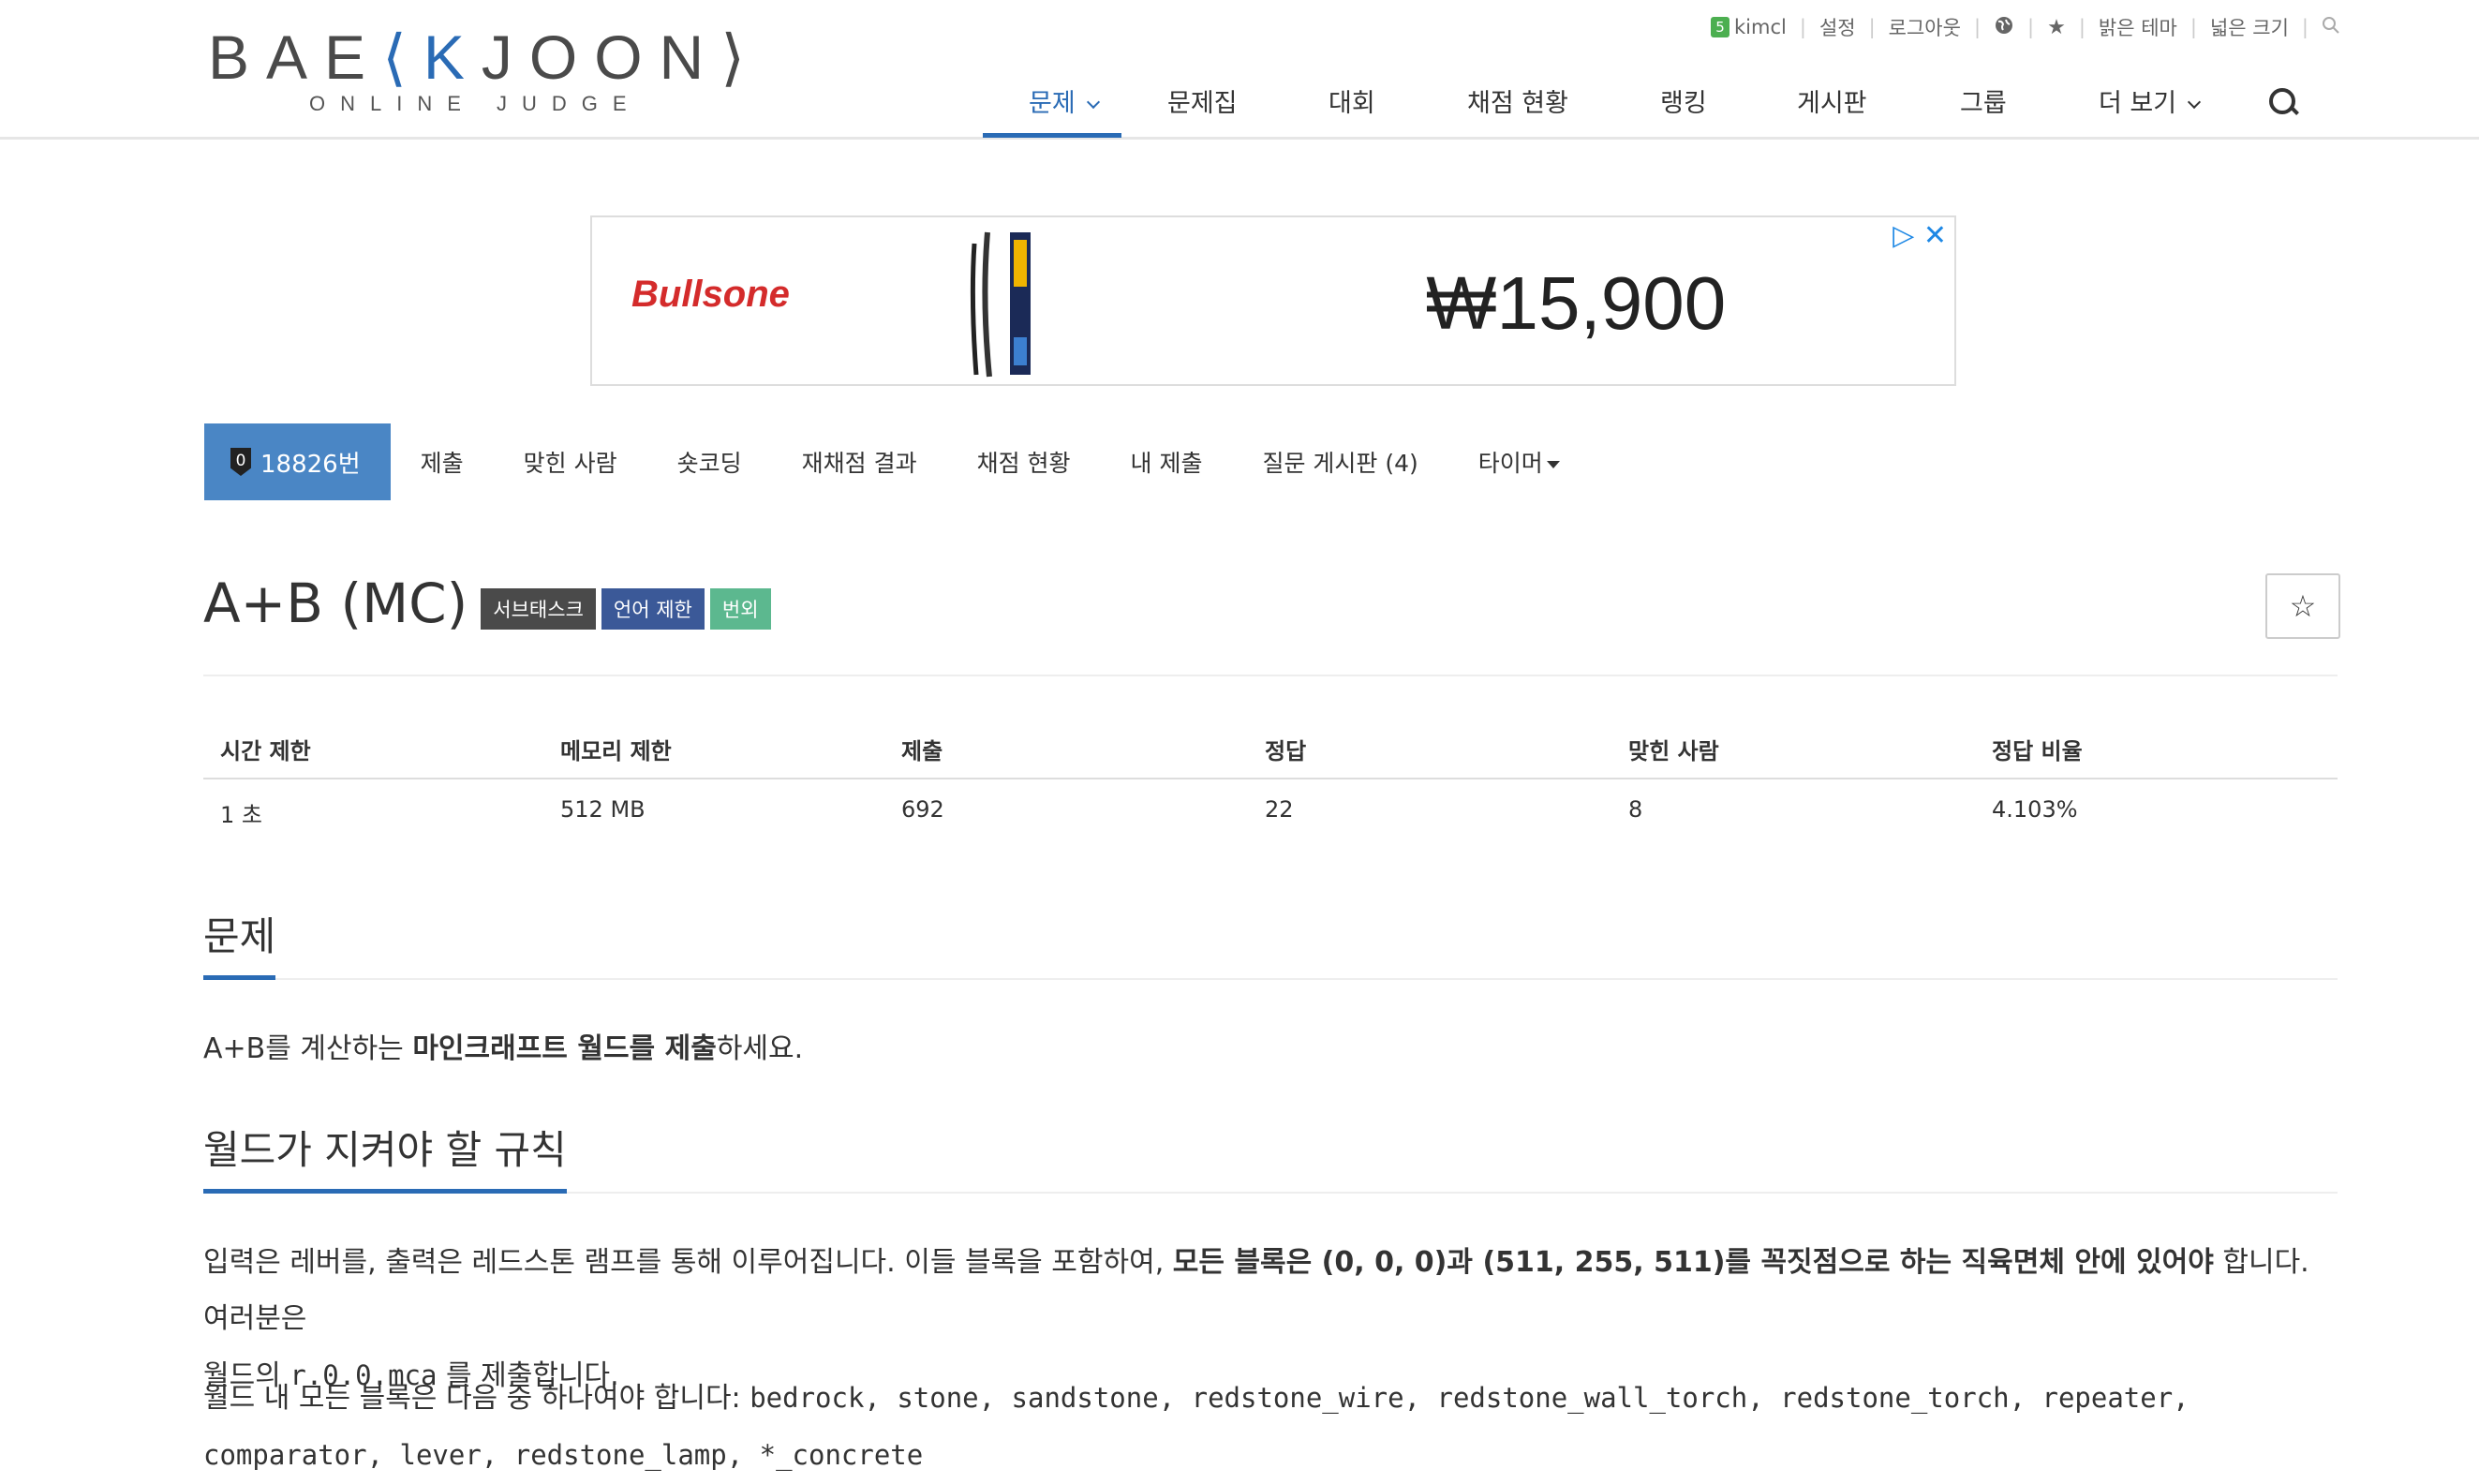 Image resolution: width=2479 pixels, height=1484 pixels. What do you see at coordinates (653, 609) in the screenshot?
I see `label-language-restriction: 언어 제한` at bounding box center [653, 609].